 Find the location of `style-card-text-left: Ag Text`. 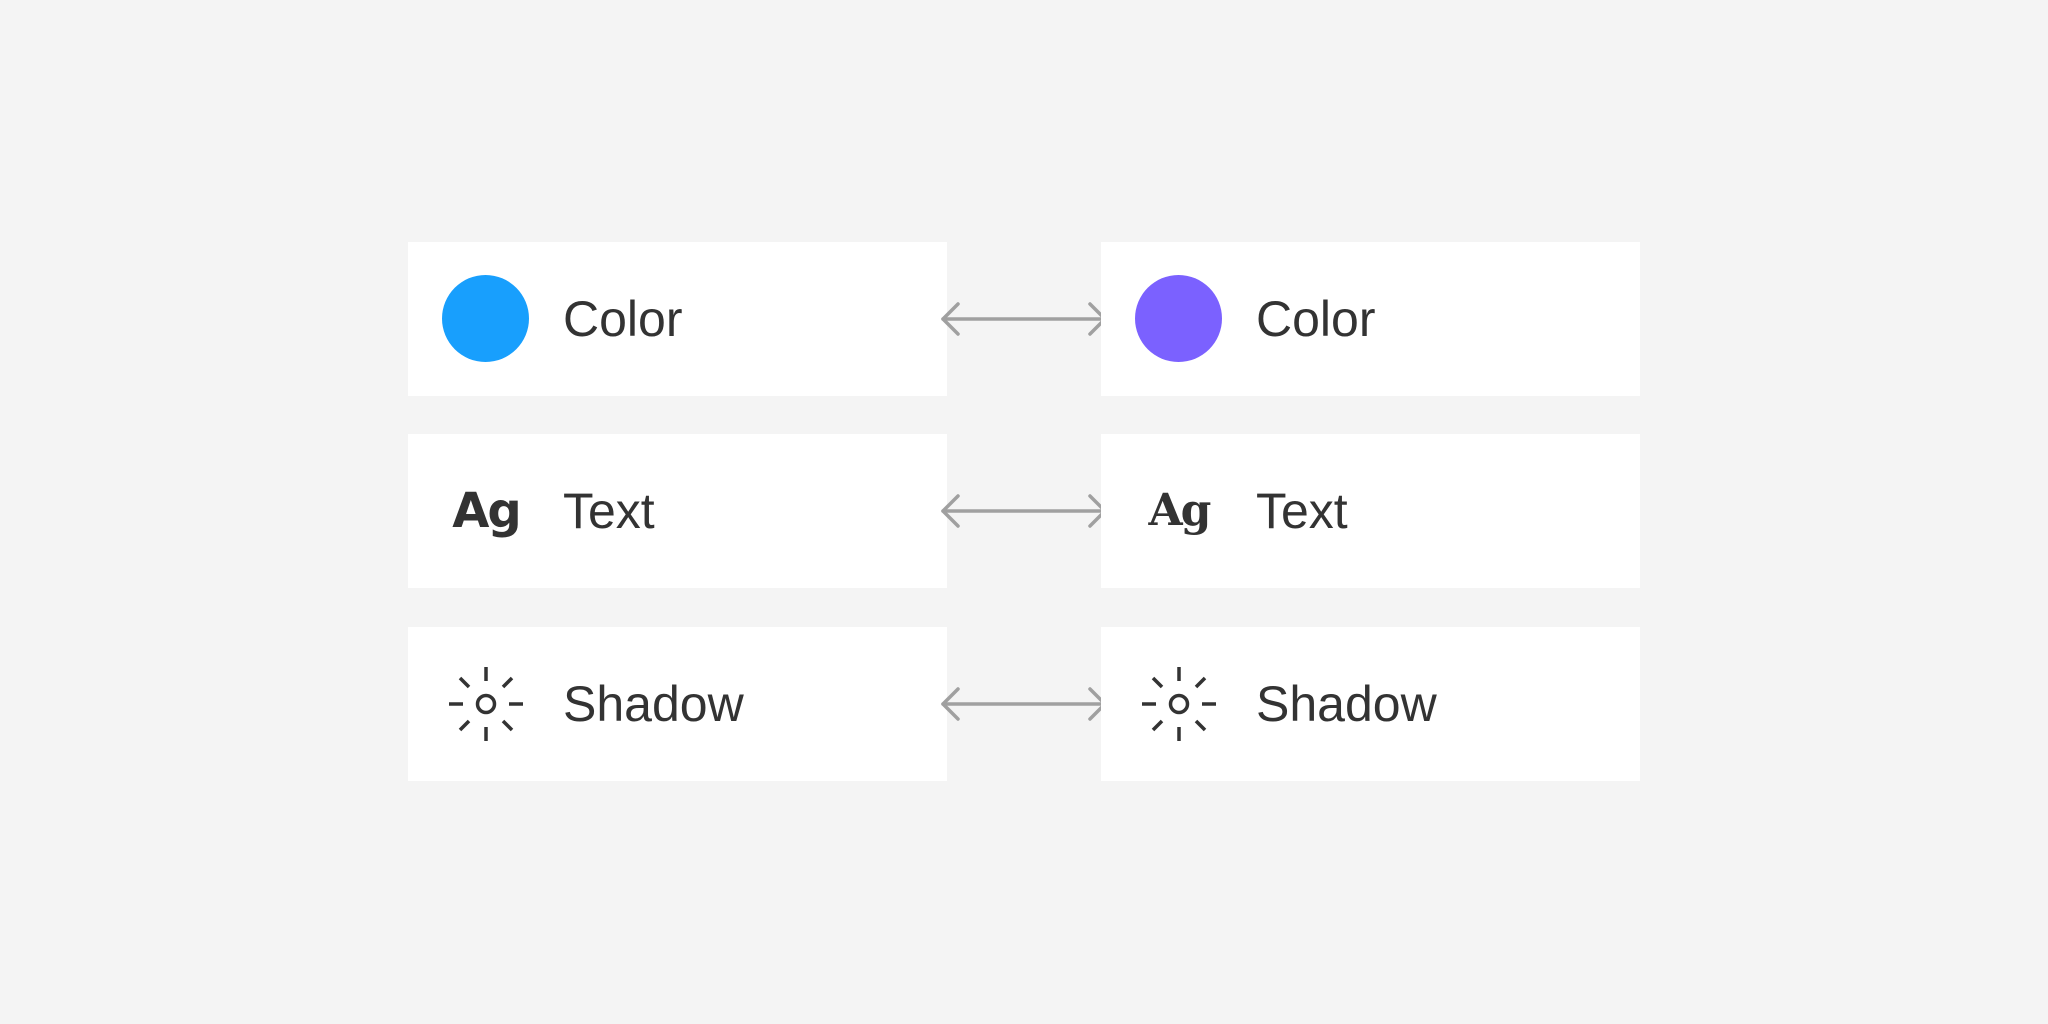

style-card-text-left: Ag Text is located at coordinates (677, 511).